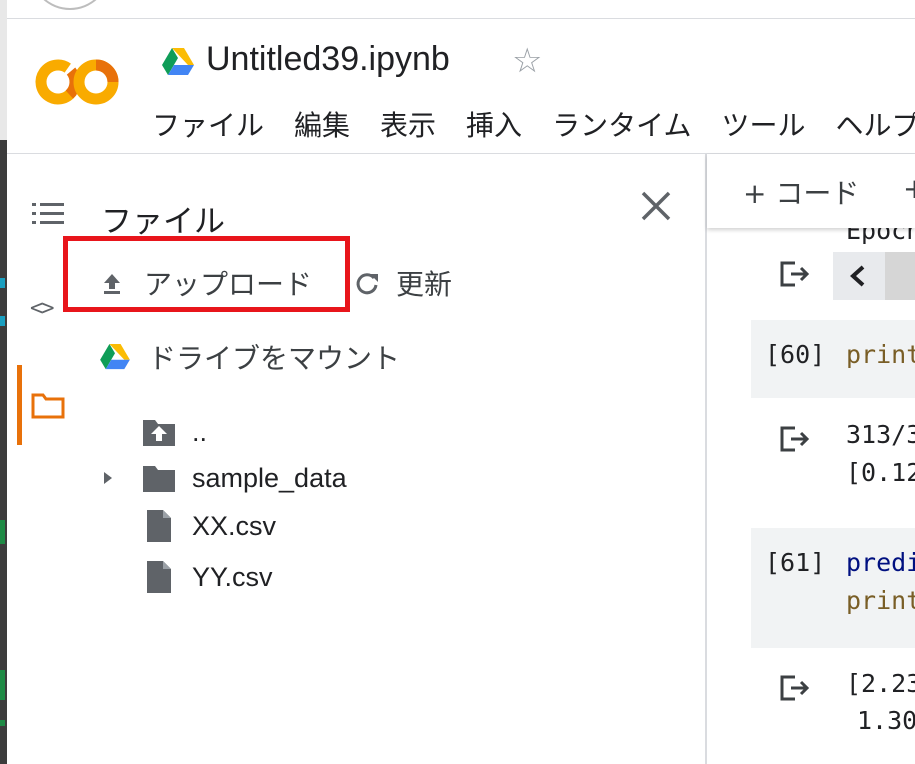  What do you see at coordinates (159, 479) in the screenshot?
I see `folder-icon` at bounding box center [159, 479].